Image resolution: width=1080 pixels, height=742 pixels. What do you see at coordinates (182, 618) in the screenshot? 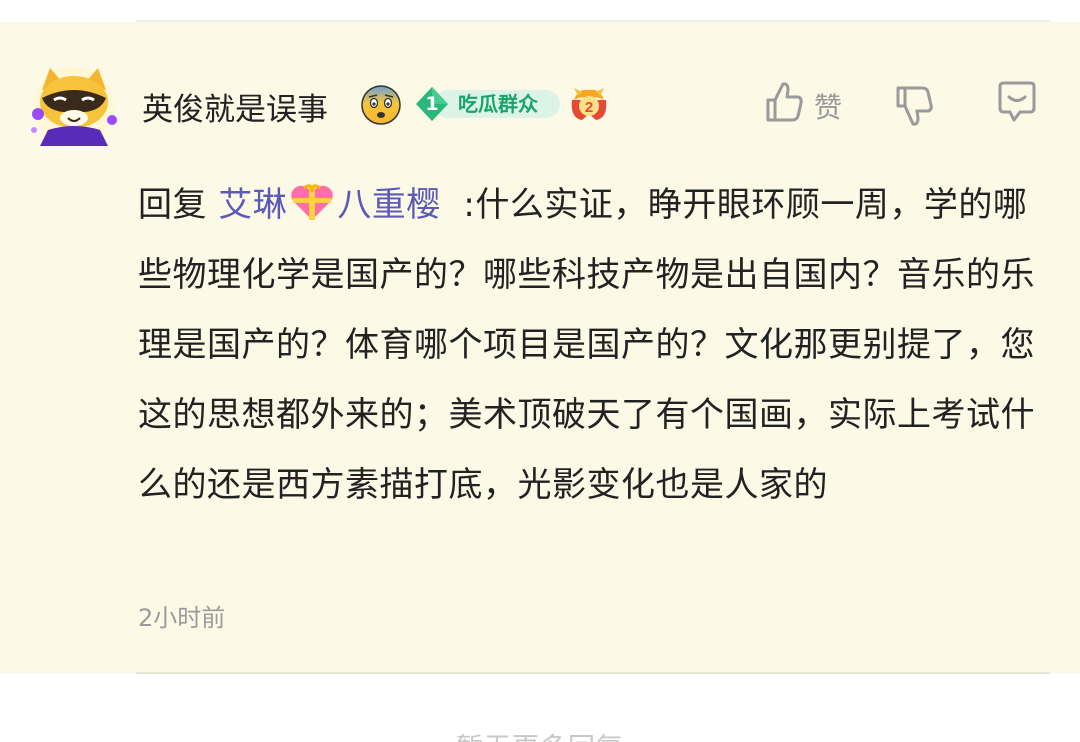
I see `comment-timestamp: 2小时前` at bounding box center [182, 618].